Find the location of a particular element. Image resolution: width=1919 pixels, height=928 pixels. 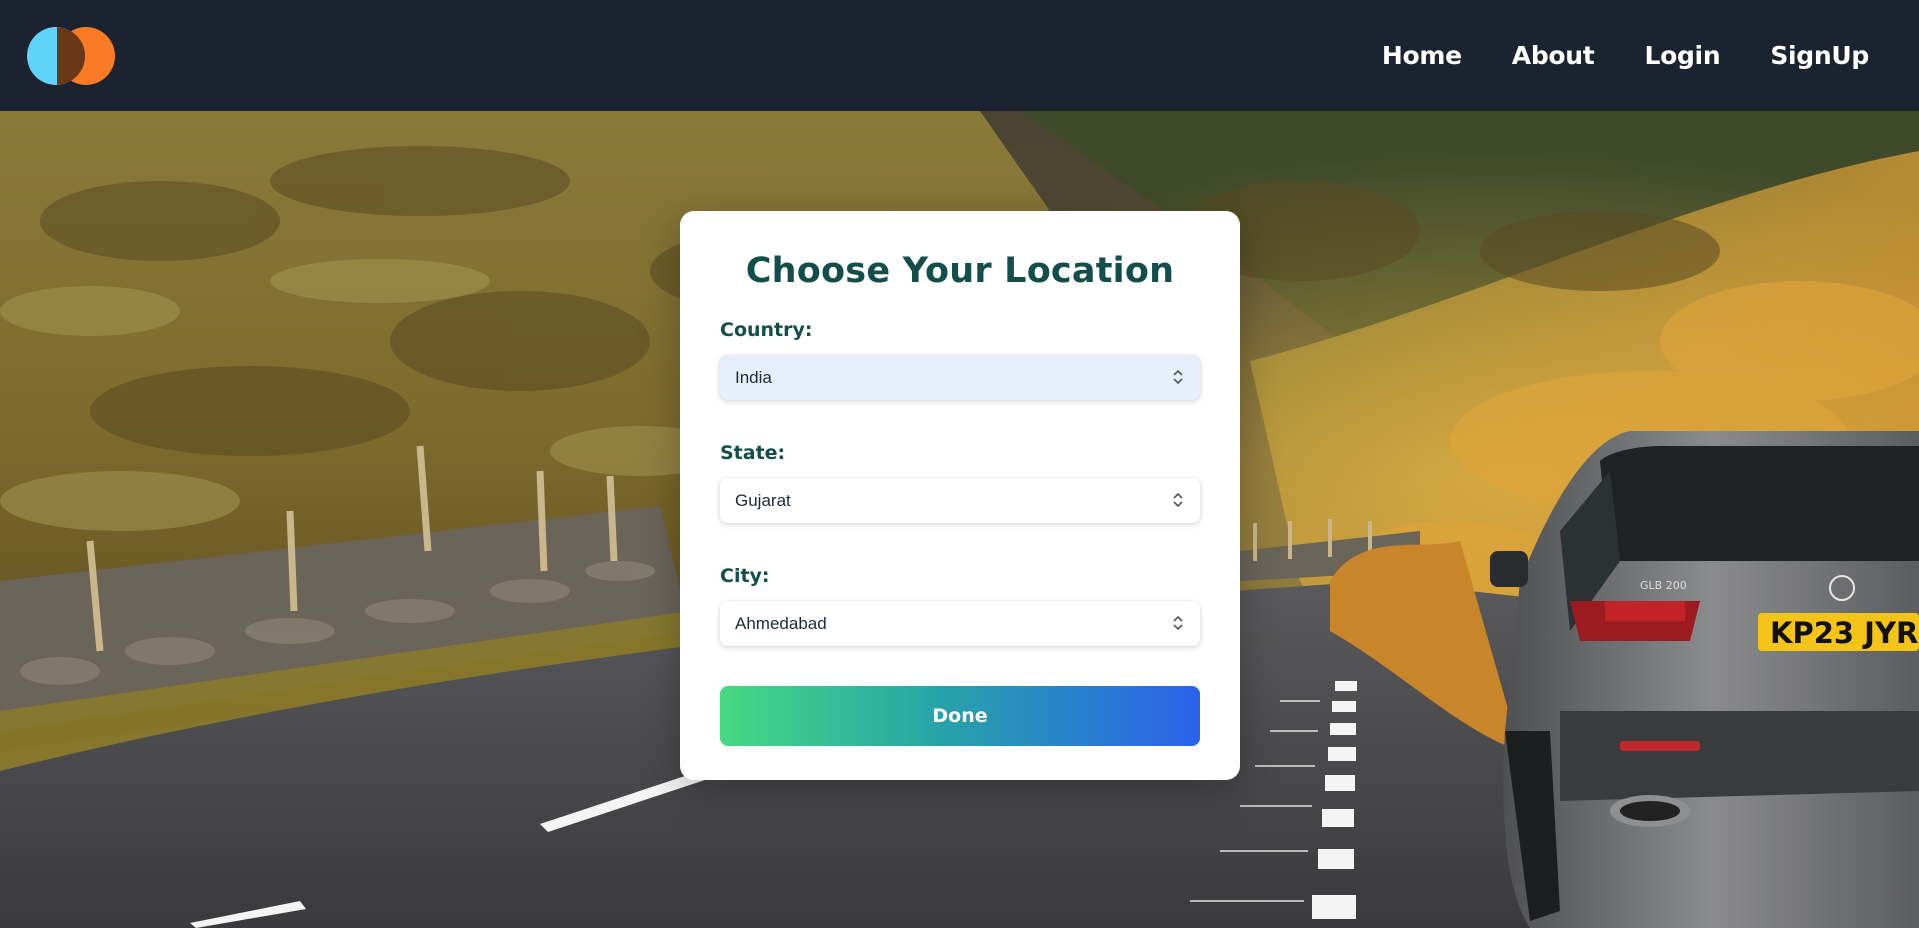

city-select: Ahmedabad is located at coordinates (960, 623).